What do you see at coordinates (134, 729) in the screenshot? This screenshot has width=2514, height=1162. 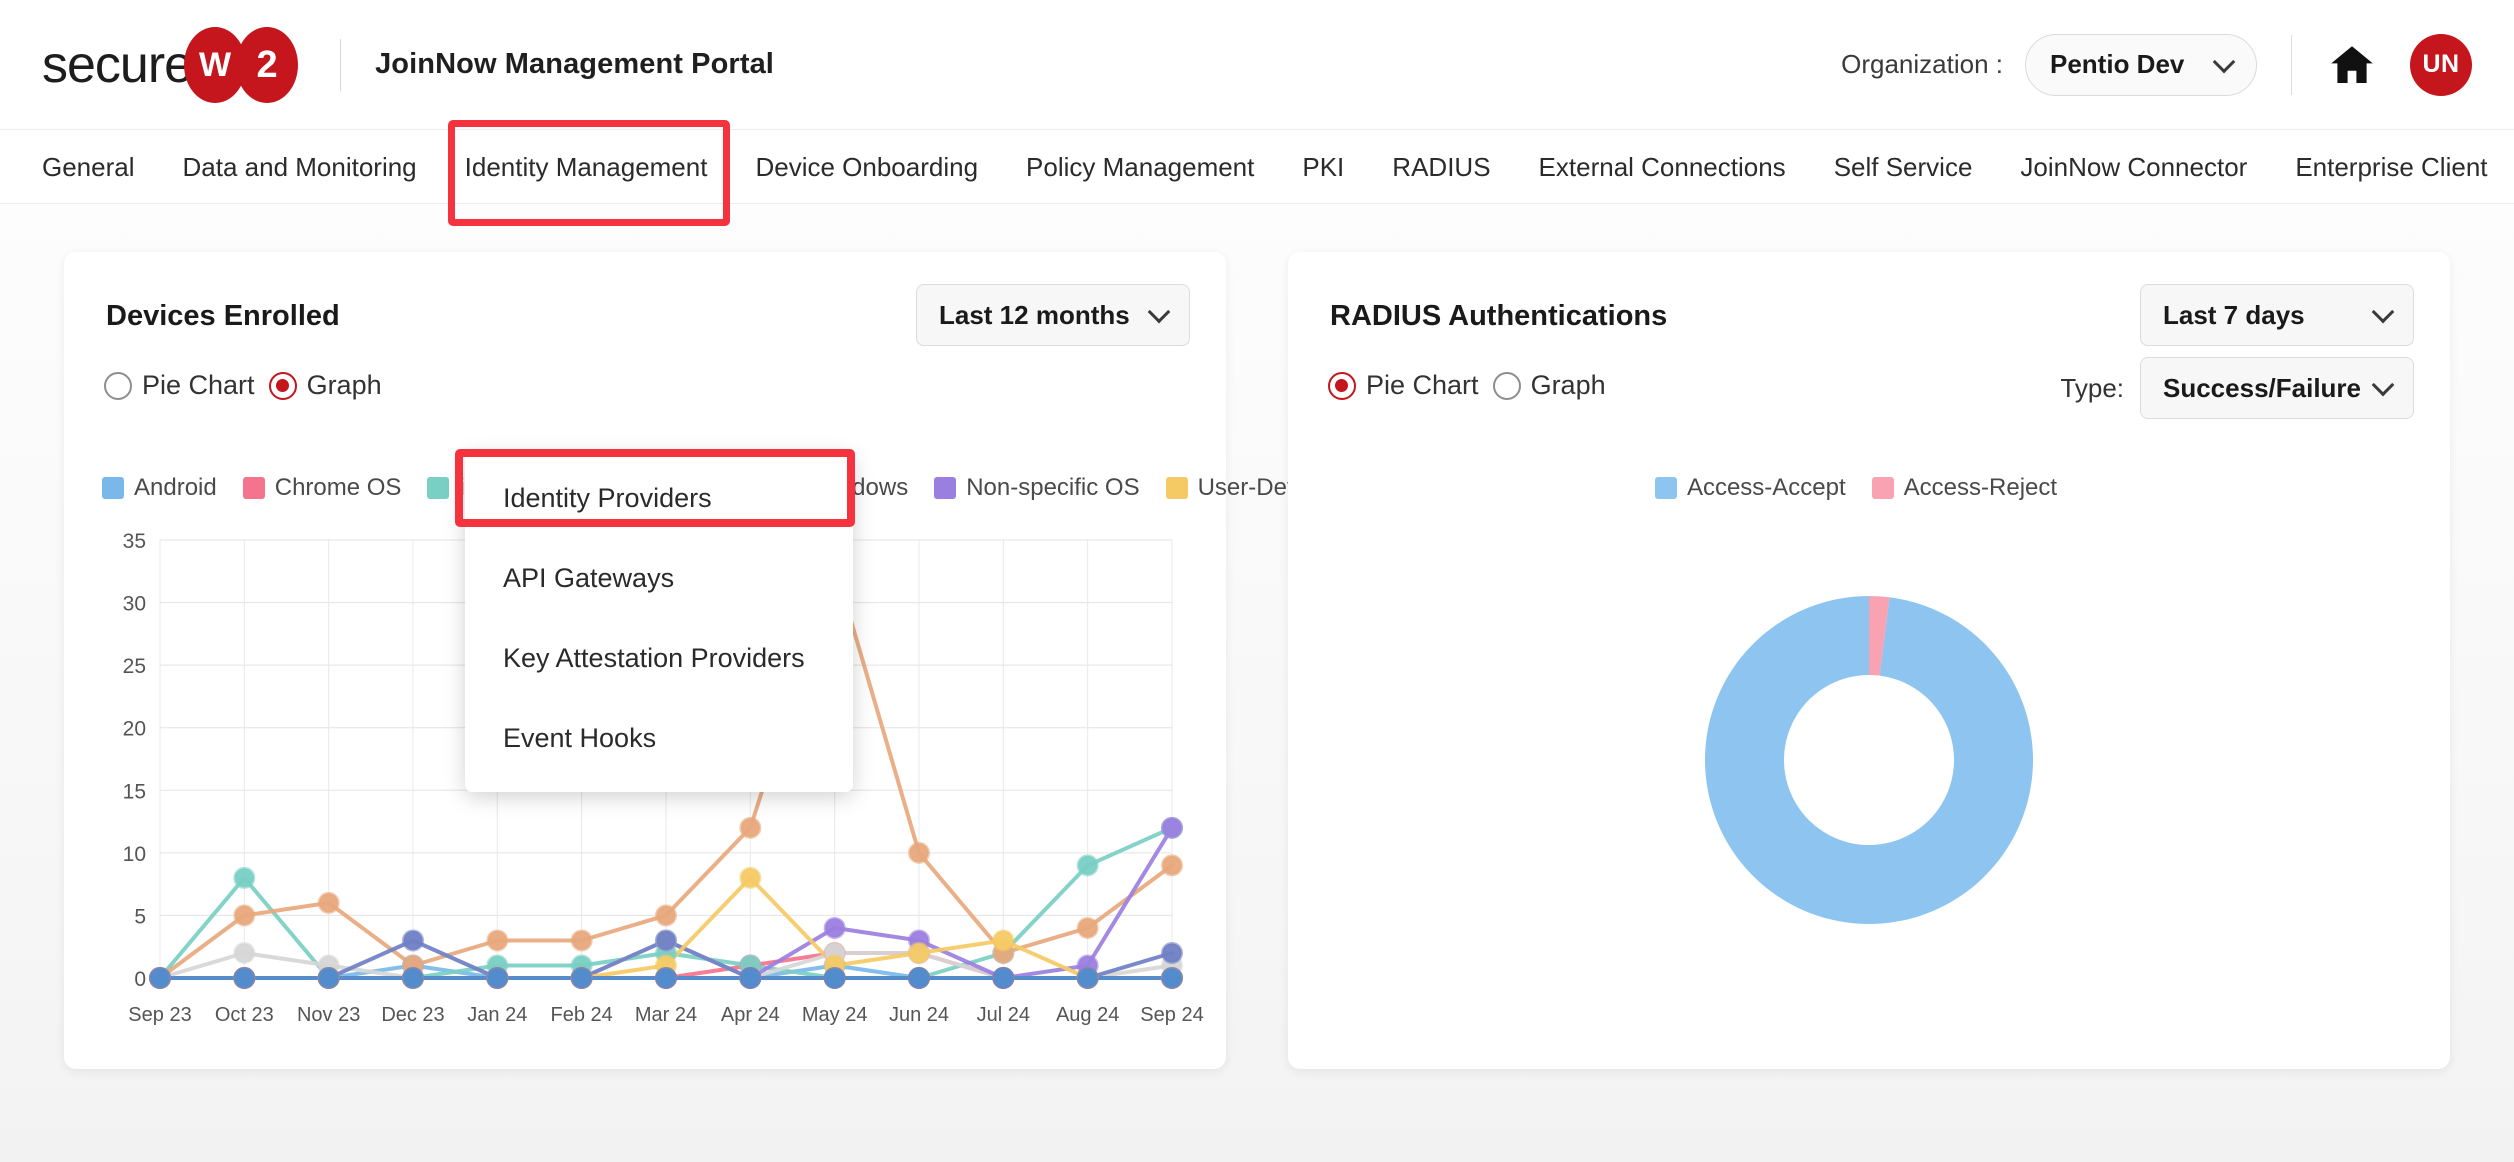 I see `svg-text: 20` at bounding box center [134, 729].